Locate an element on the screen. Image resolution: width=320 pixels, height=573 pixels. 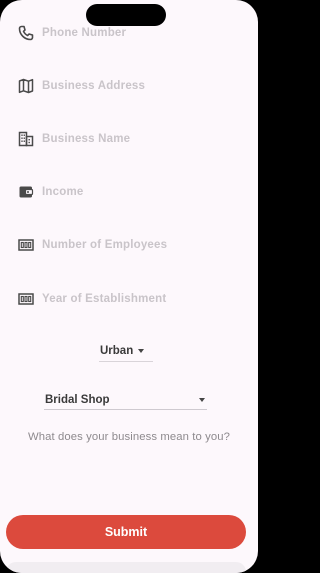
wallet-icon is located at coordinates (26, 192).